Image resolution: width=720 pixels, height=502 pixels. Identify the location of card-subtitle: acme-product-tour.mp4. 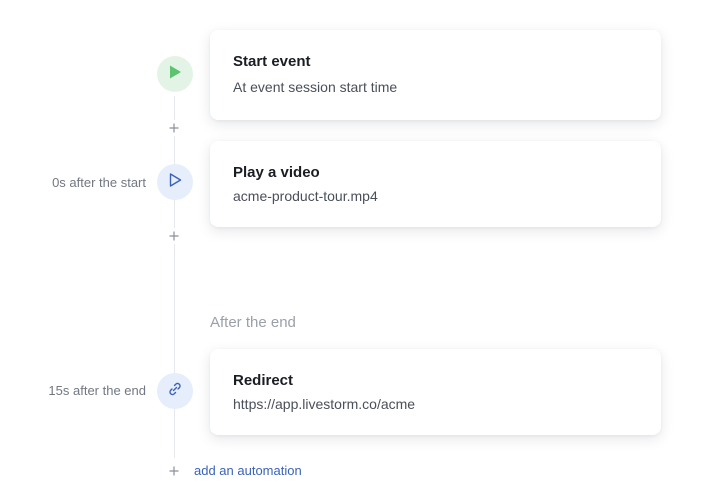
(305, 196).